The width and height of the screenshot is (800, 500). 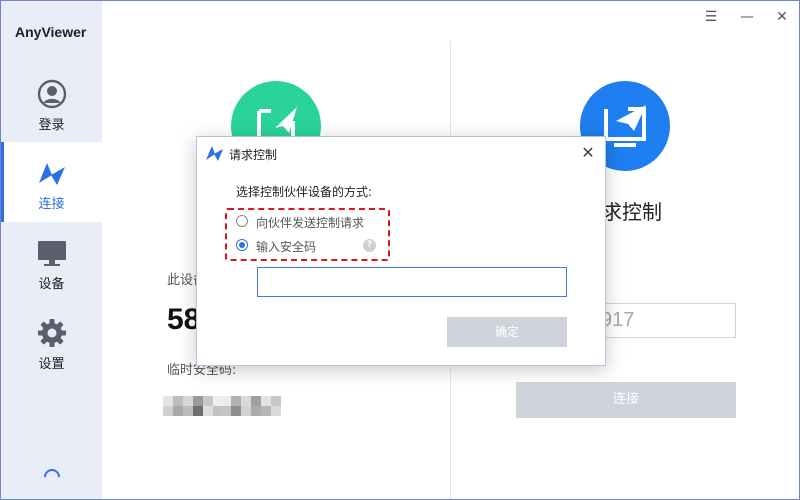 What do you see at coordinates (588, 153) in the screenshot?
I see `dialog-close-button: ✕` at bounding box center [588, 153].